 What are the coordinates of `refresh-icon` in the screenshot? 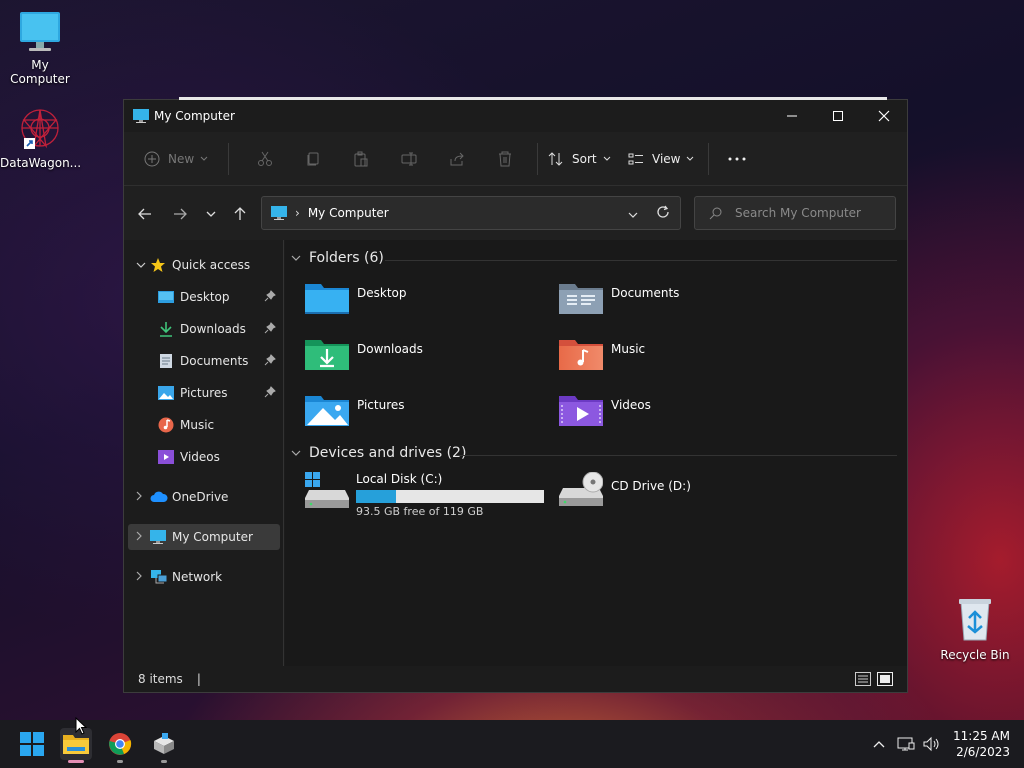 It's located at (663, 211).